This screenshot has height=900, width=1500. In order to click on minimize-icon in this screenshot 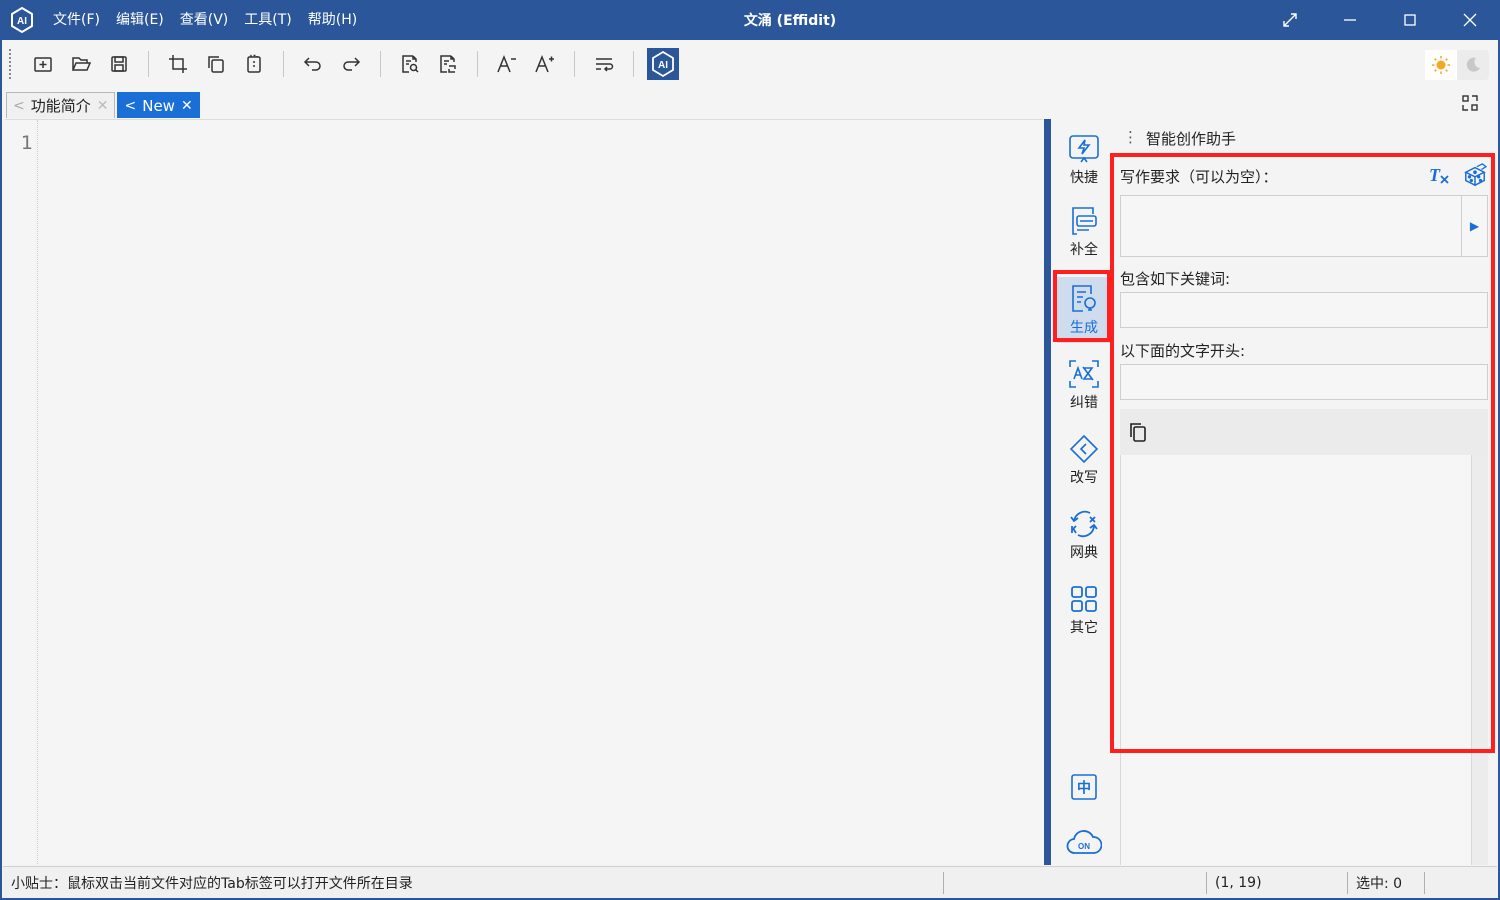, I will do `click(1350, 20)`.